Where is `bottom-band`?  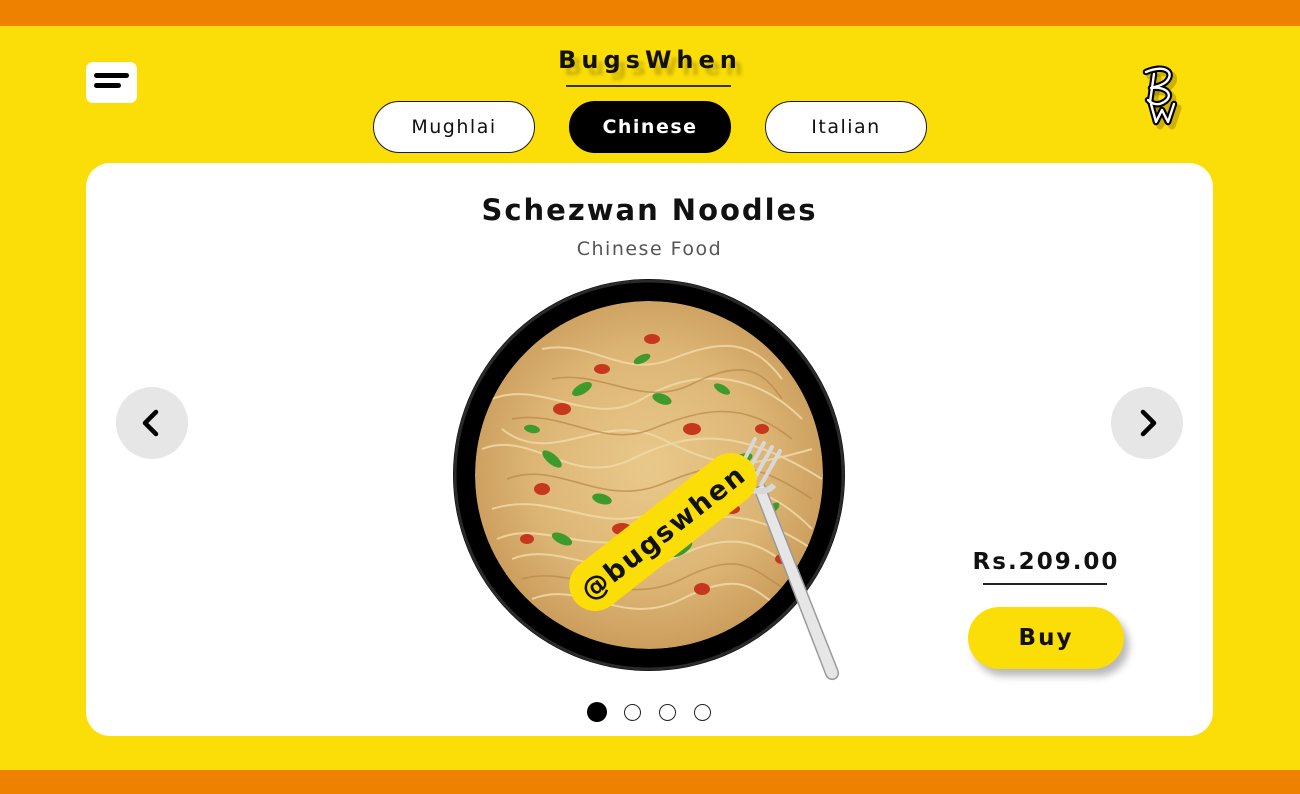
bottom-band is located at coordinates (650, 782).